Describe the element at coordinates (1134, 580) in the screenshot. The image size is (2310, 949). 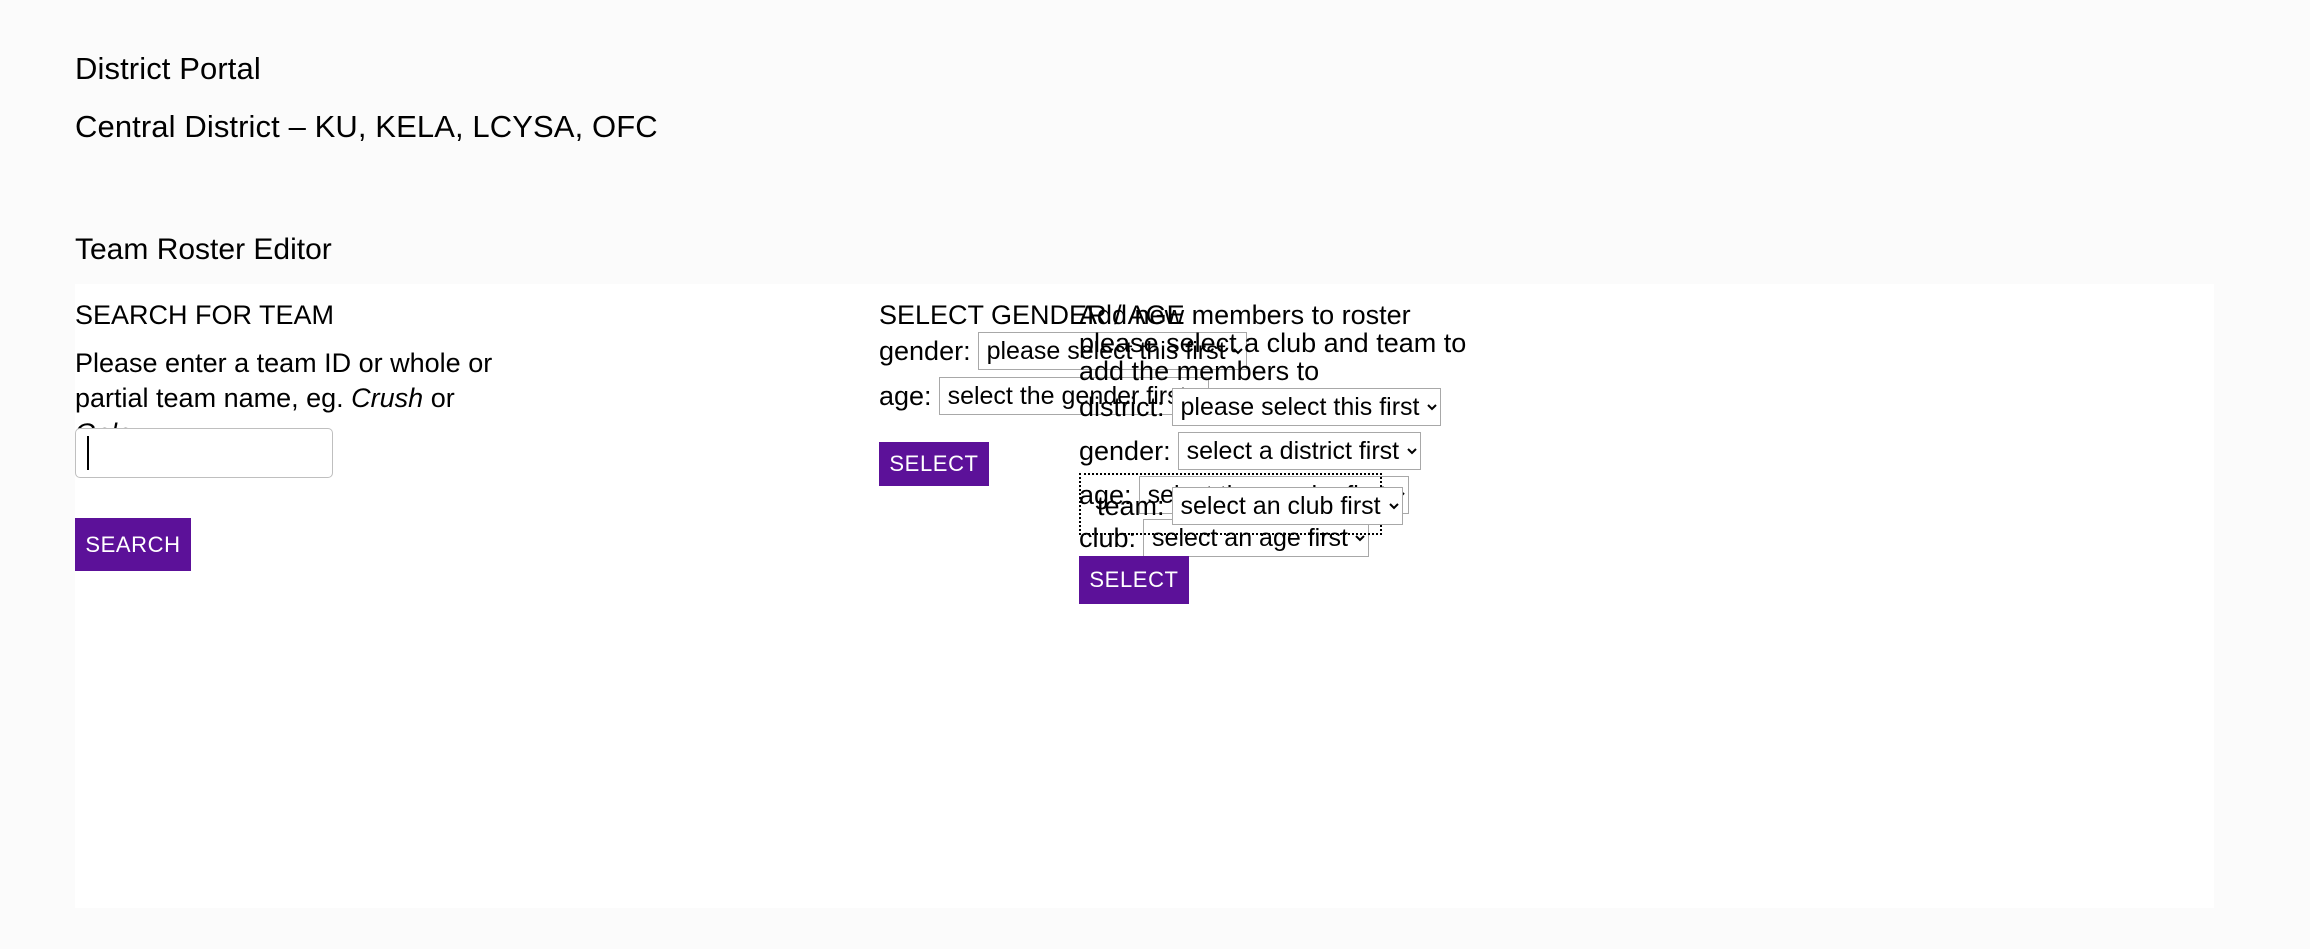
I see `roster-select-button: SELECT` at that location.